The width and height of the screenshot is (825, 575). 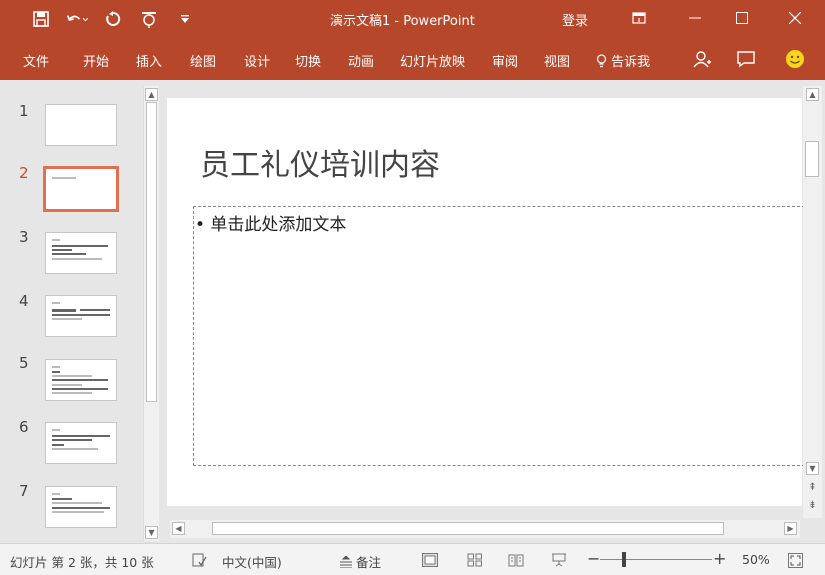 What do you see at coordinates (812, 302) in the screenshot?
I see `slide-vertical-scrollbar: ▲ ▼ ⇞ ⇟` at bounding box center [812, 302].